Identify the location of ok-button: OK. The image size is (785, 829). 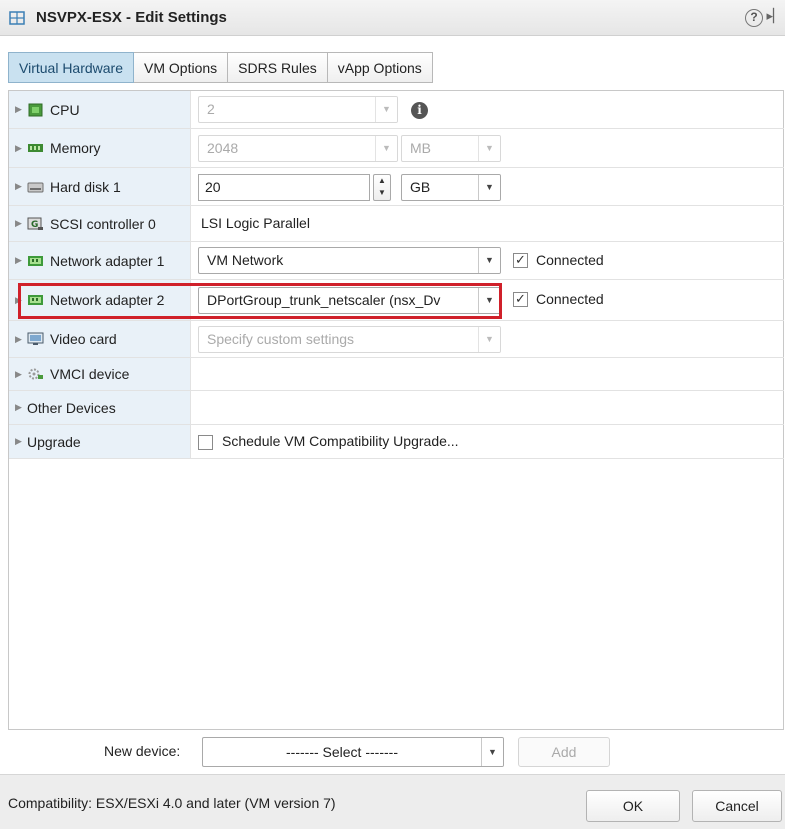
(633, 806).